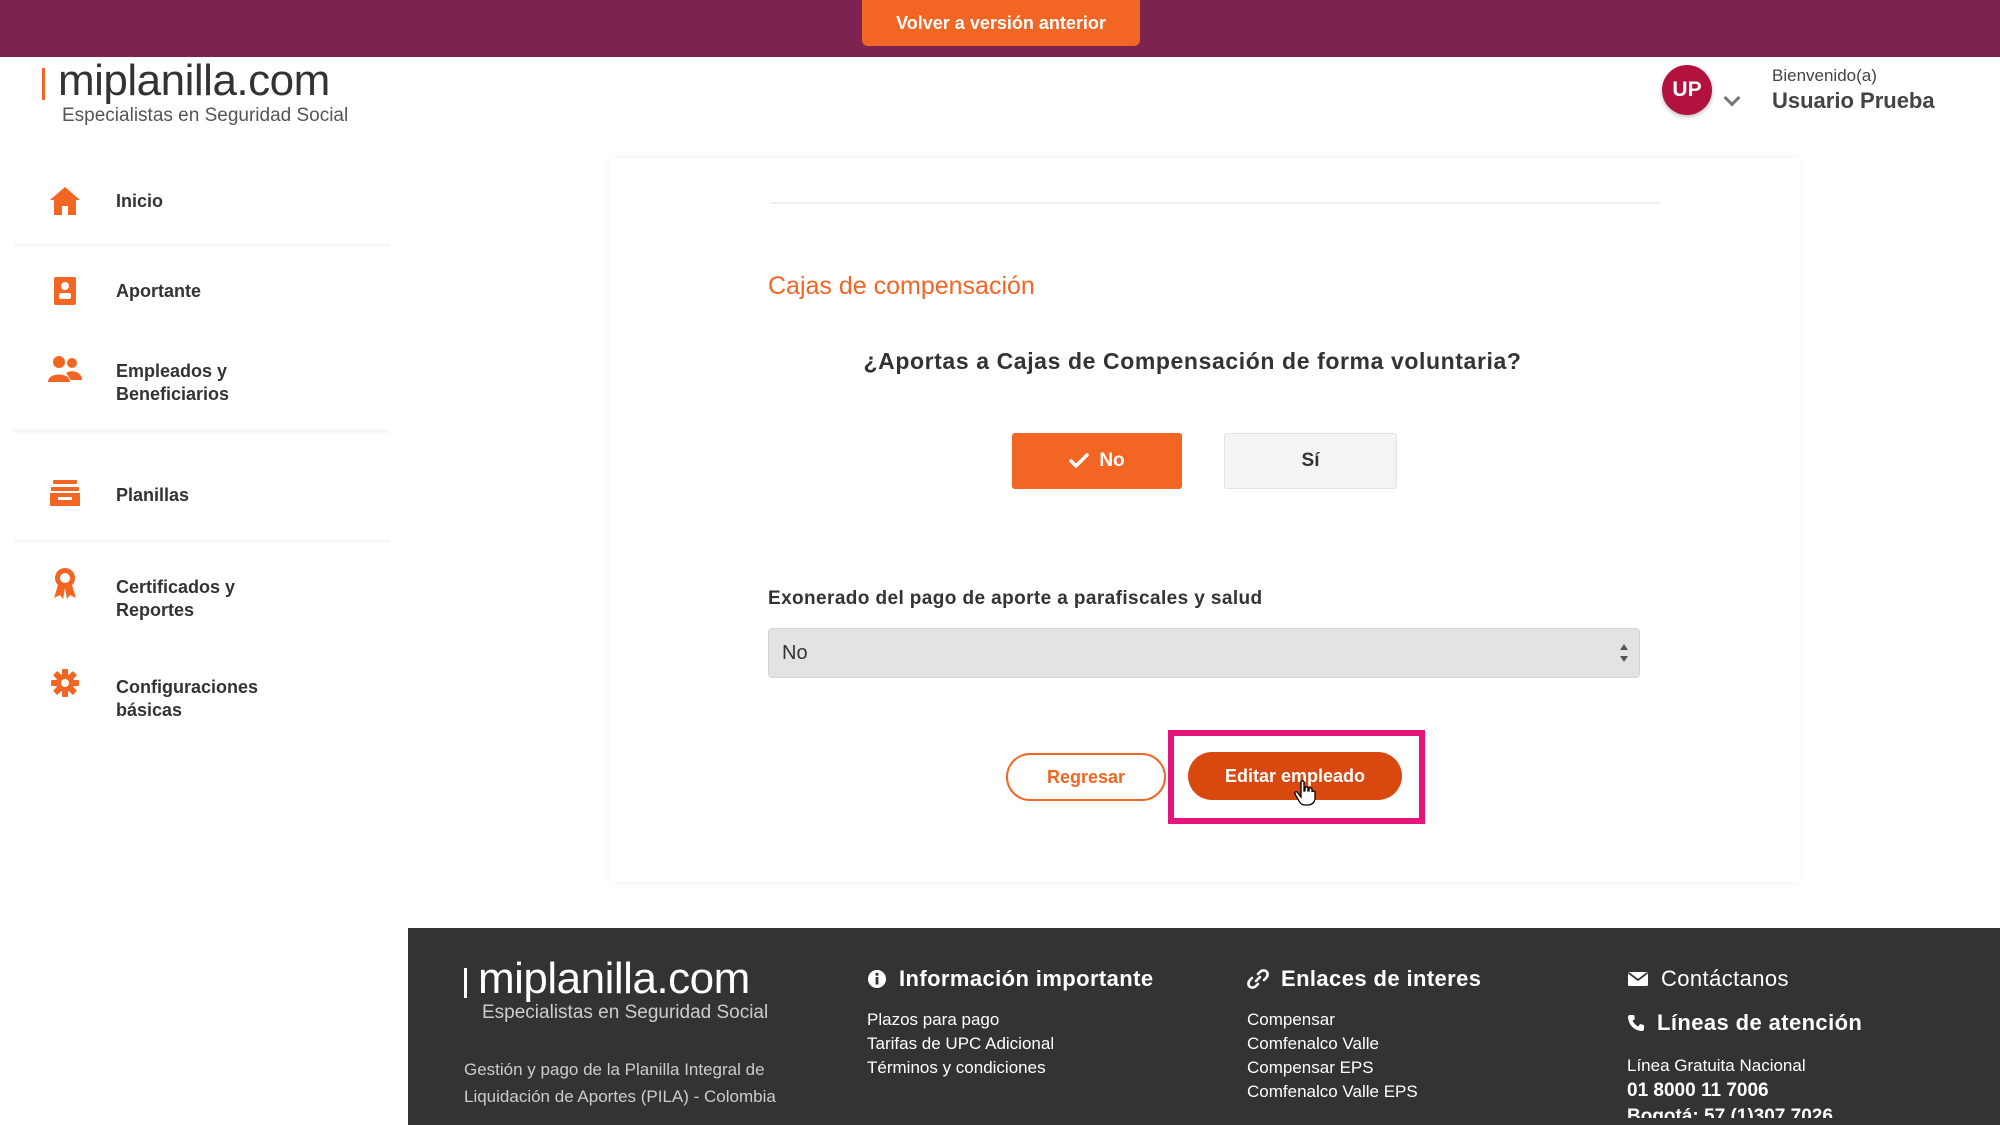 The width and height of the screenshot is (2000, 1125). I want to click on footer-info-heading: Información importante, so click(1010, 979).